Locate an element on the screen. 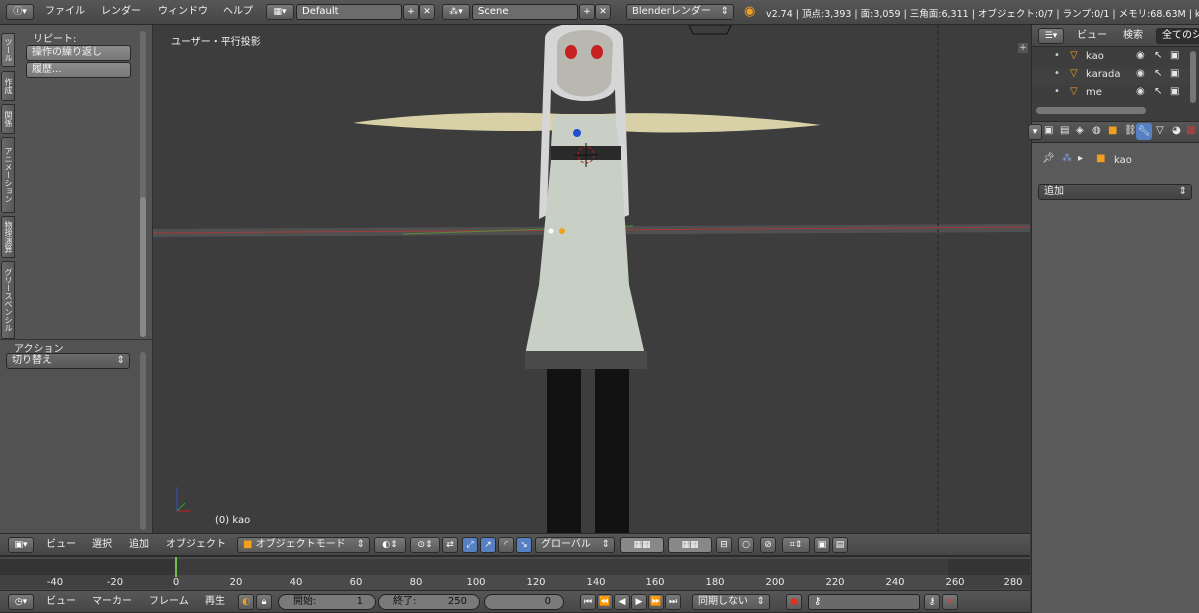 The width and height of the screenshot is (1199, 613). object-menu: オブジェクト is located at coordinates (196, 545).